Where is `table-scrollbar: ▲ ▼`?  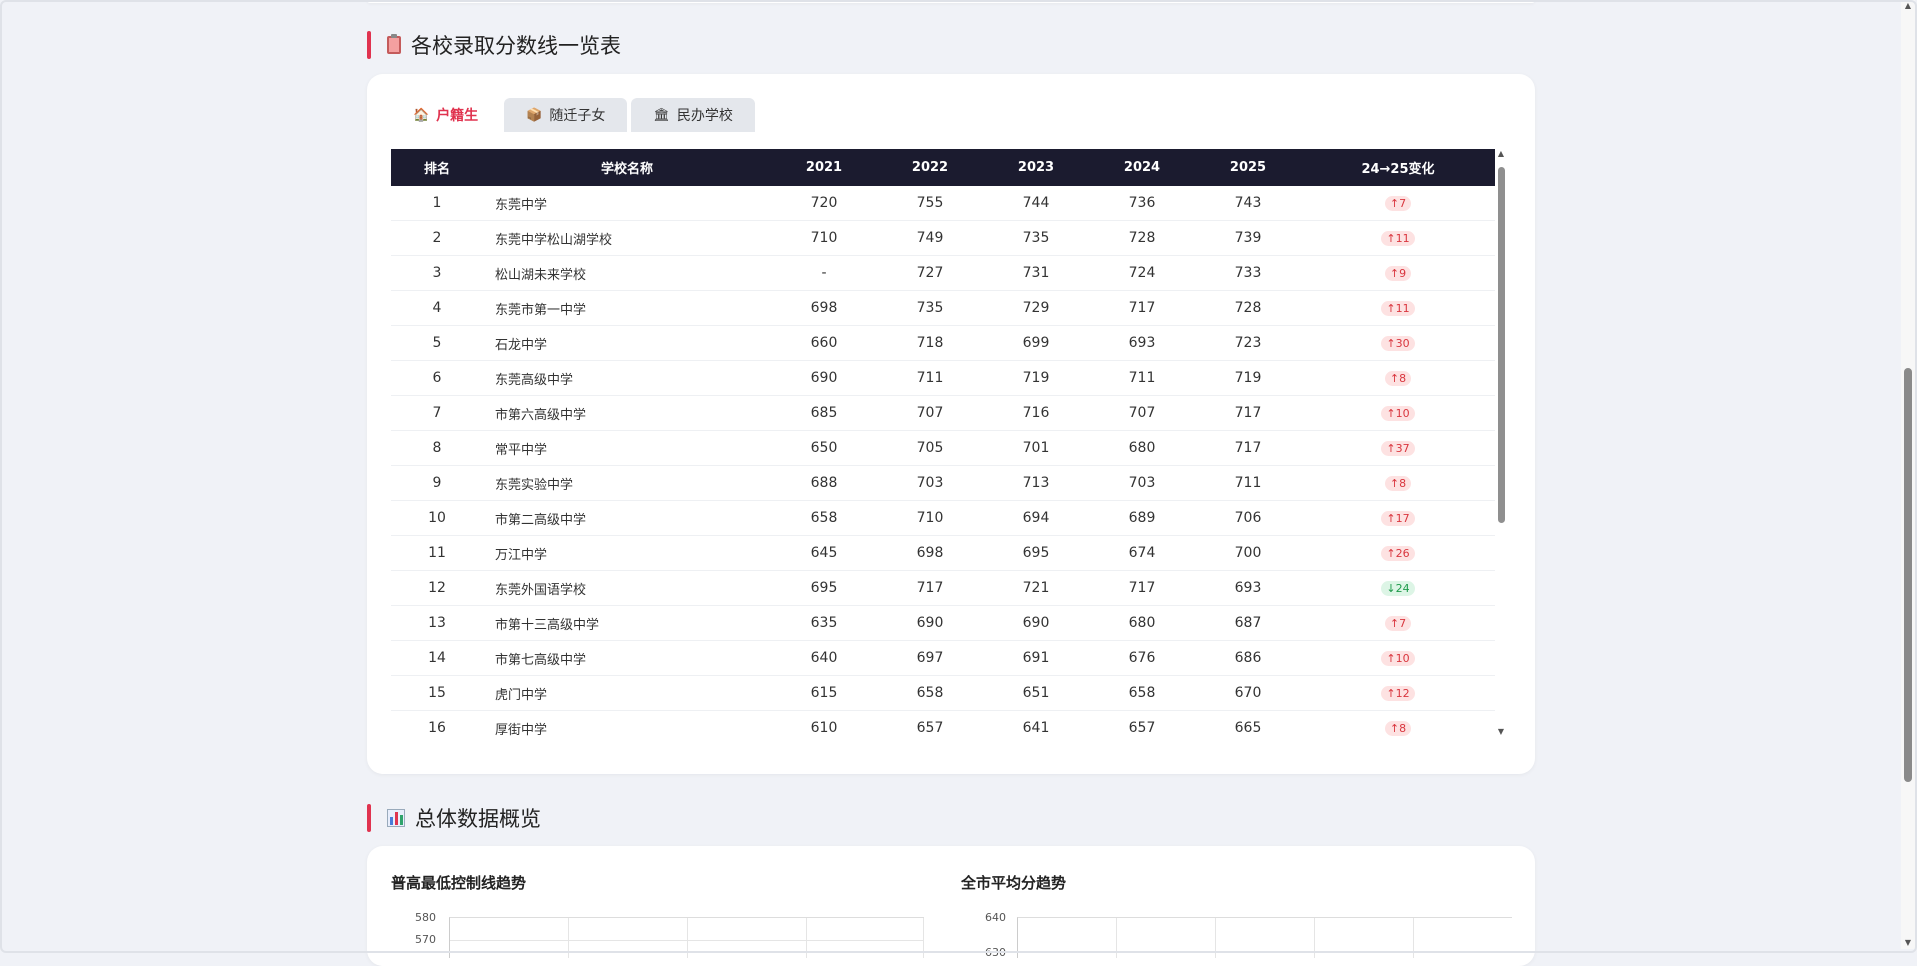
table-scrollbar: ▲ ▼ is located at coordinates (1501, 443).